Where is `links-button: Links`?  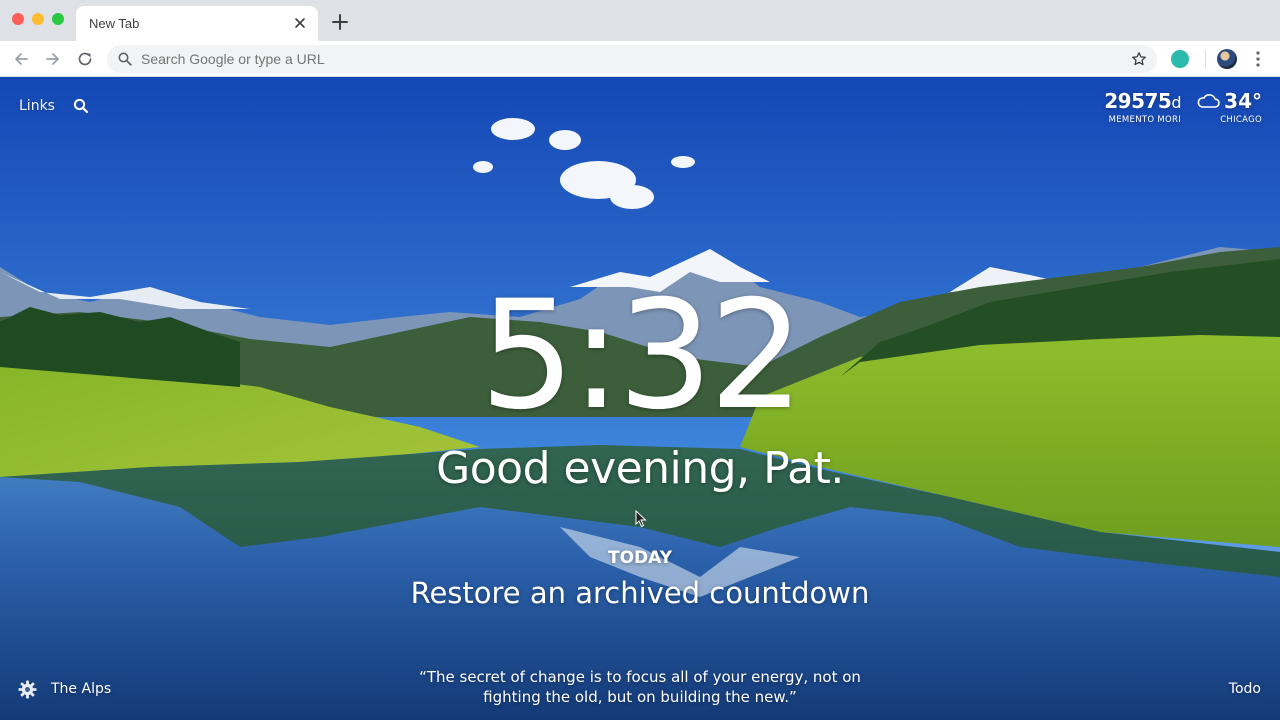
links-button: Links is located at coordinates (37, 106).